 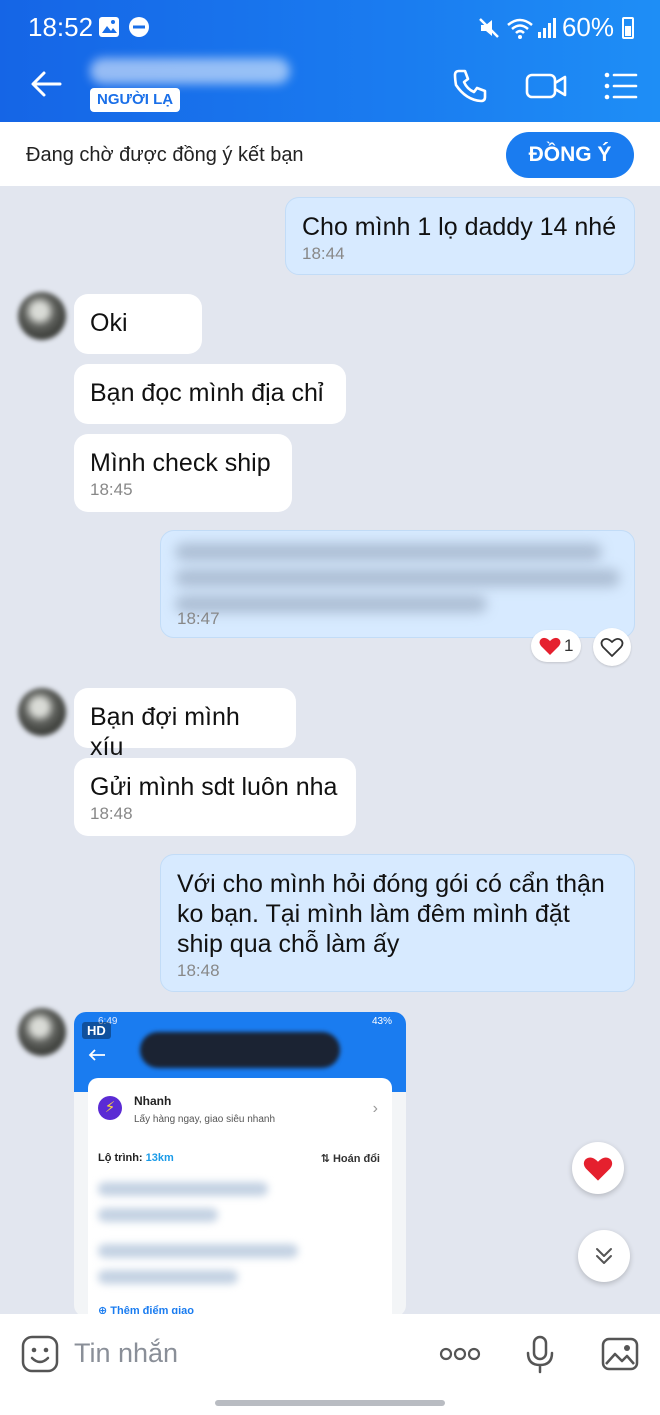 I want to click on message-text-line: ko bạn. Tại mình làm đêm mình đặt, so click(x=373, y=914).